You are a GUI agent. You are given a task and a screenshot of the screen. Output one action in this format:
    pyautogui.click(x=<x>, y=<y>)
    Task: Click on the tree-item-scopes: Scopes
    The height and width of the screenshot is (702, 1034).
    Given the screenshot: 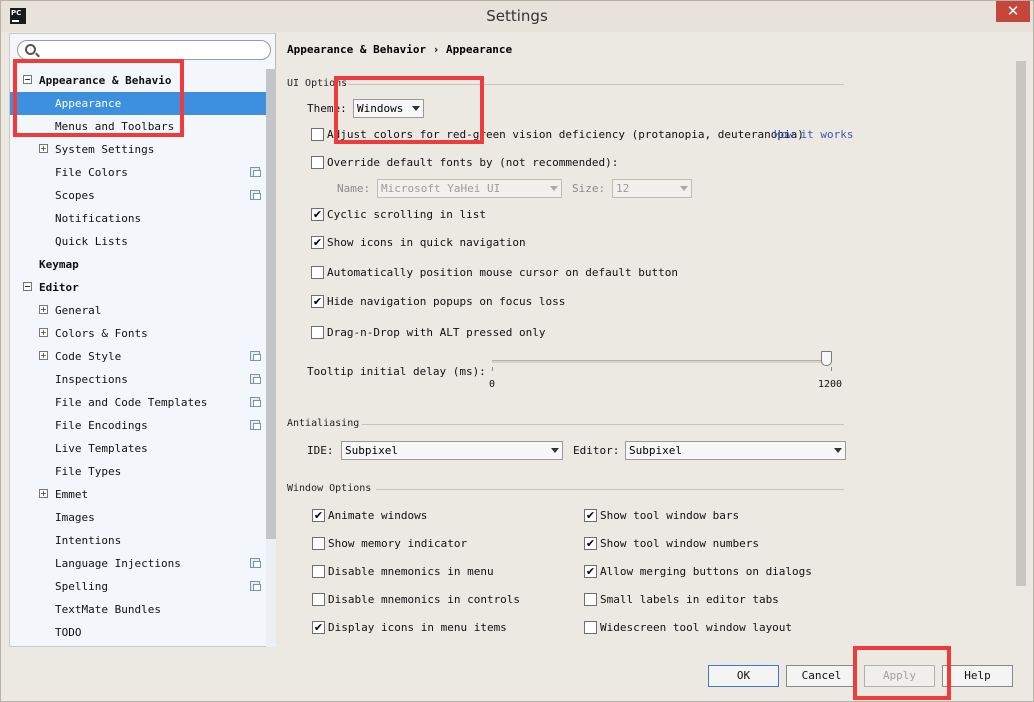 What is the action you would take?
    pyautogui.click(x=138, y=195)
    